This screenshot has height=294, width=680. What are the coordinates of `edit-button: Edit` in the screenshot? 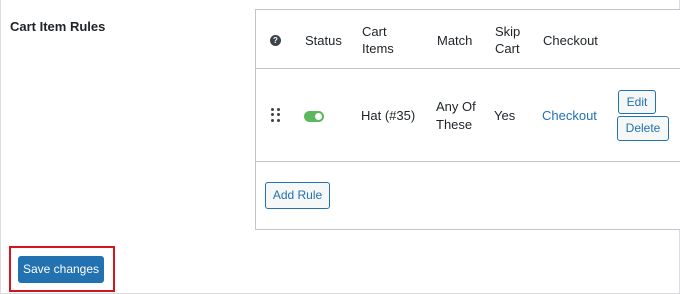 It's located at (637, 102).